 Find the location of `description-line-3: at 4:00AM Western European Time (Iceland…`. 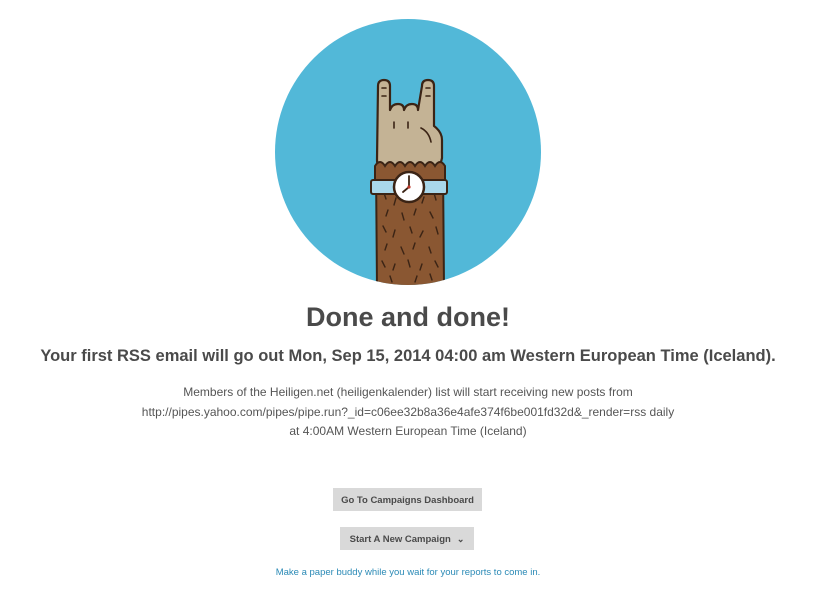

description-line-3: at 4:00AM Western European Time (Iceland… is located at coordinates (408, 431).